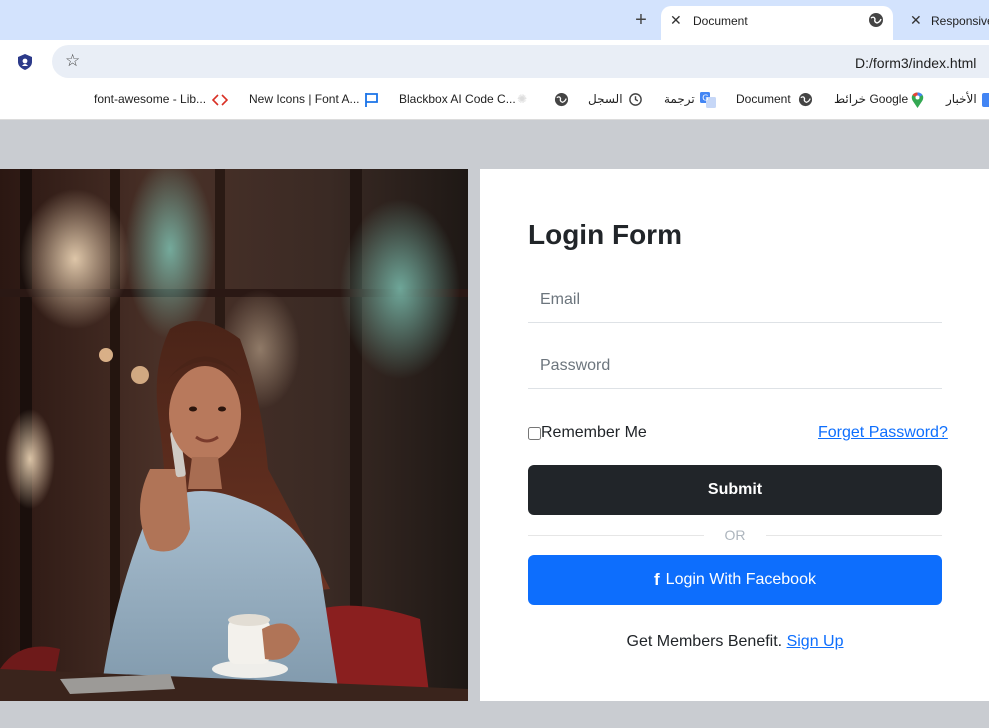 The height and width of the screenshot is (728, 989). I want to click on remember-me: Remember Me, so click(587, 433).